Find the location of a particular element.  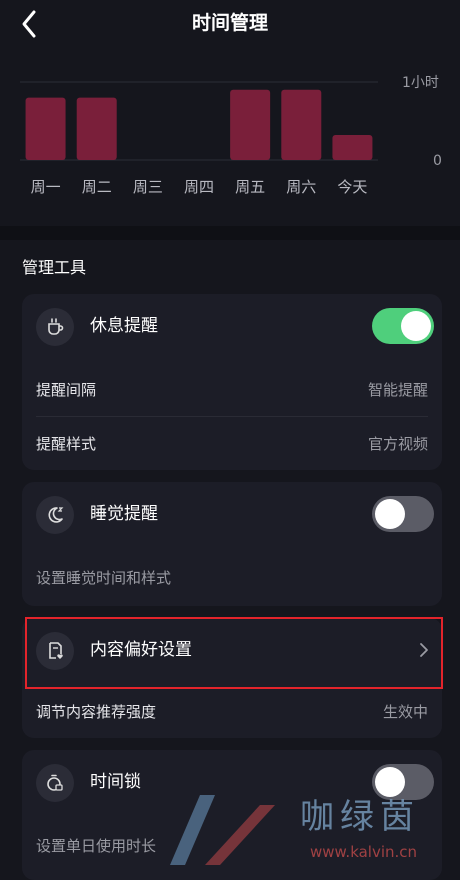

usage-chart-svg: 1小时 0 周一 周二 周三 周四 周五 周六 今天 is located at coordinates (231, 135).